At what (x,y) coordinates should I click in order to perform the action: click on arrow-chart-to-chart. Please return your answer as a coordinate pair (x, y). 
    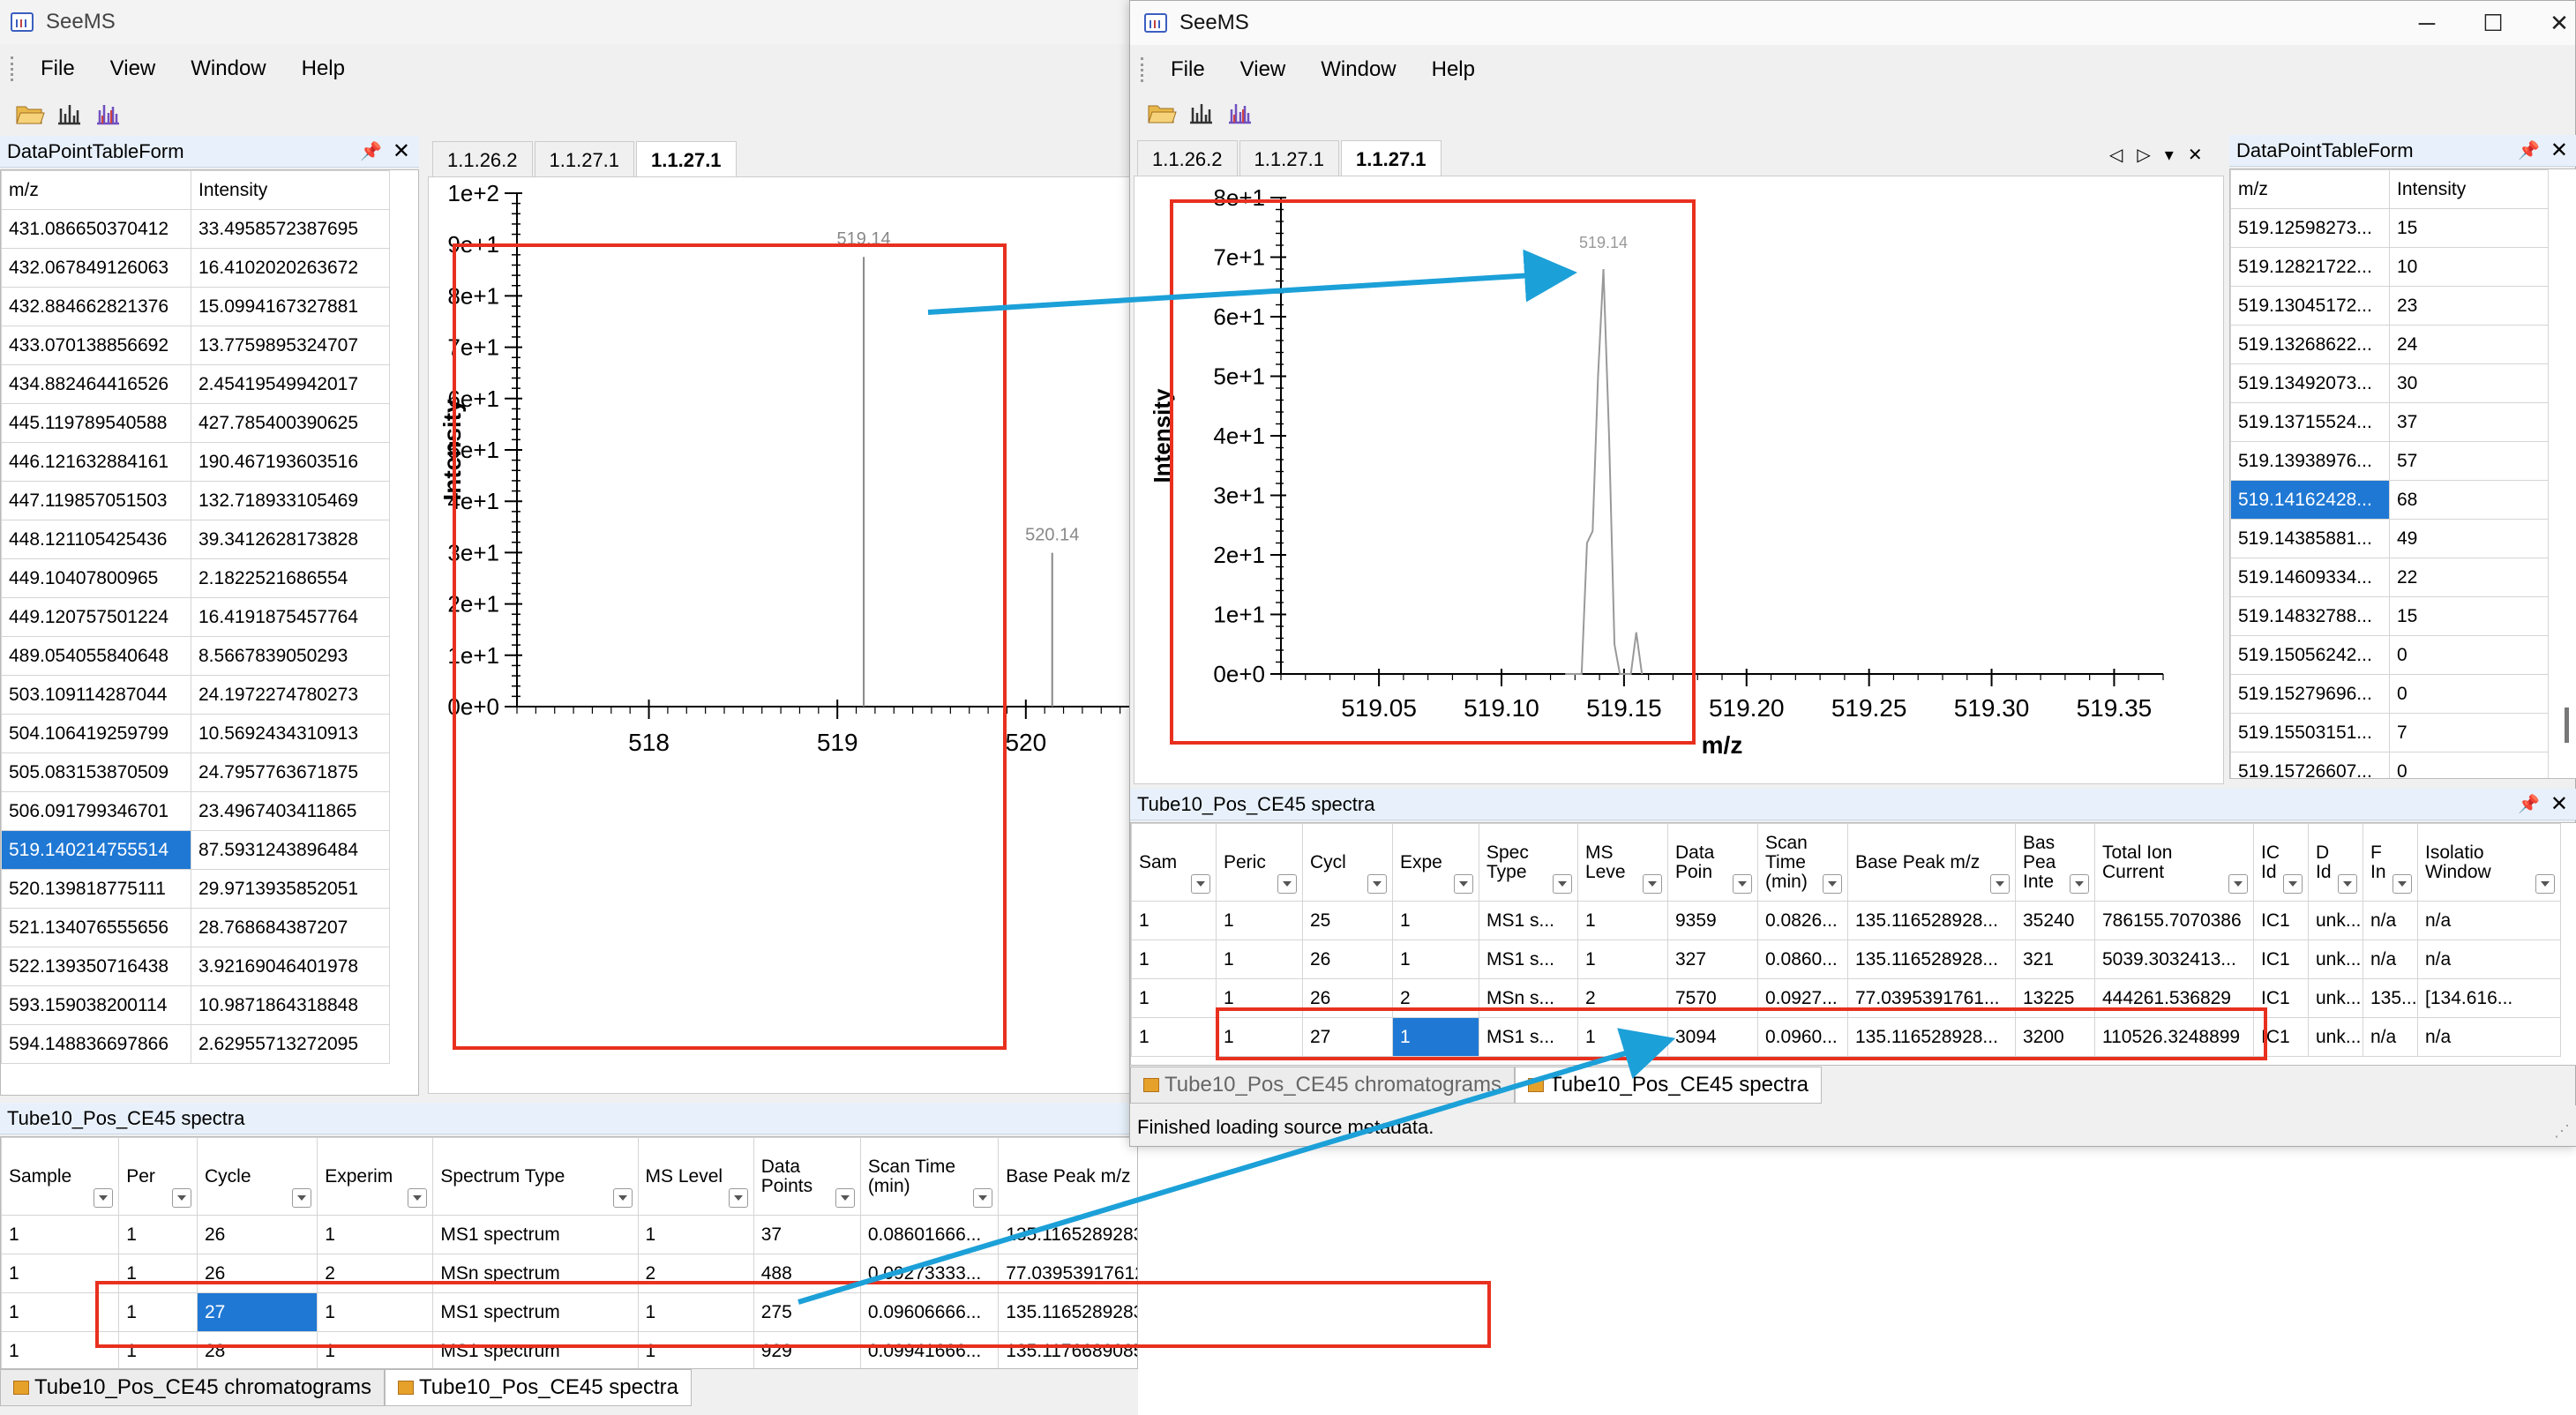
    Looking at the image, I should click on (1252, 282).